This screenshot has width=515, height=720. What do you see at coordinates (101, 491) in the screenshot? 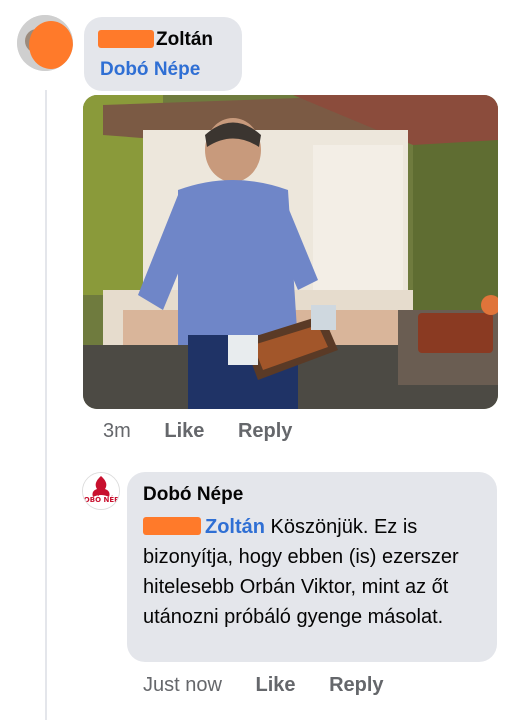
I see `page-avatar: DOBÓ NÉPE` at bounding box center [101, 491].